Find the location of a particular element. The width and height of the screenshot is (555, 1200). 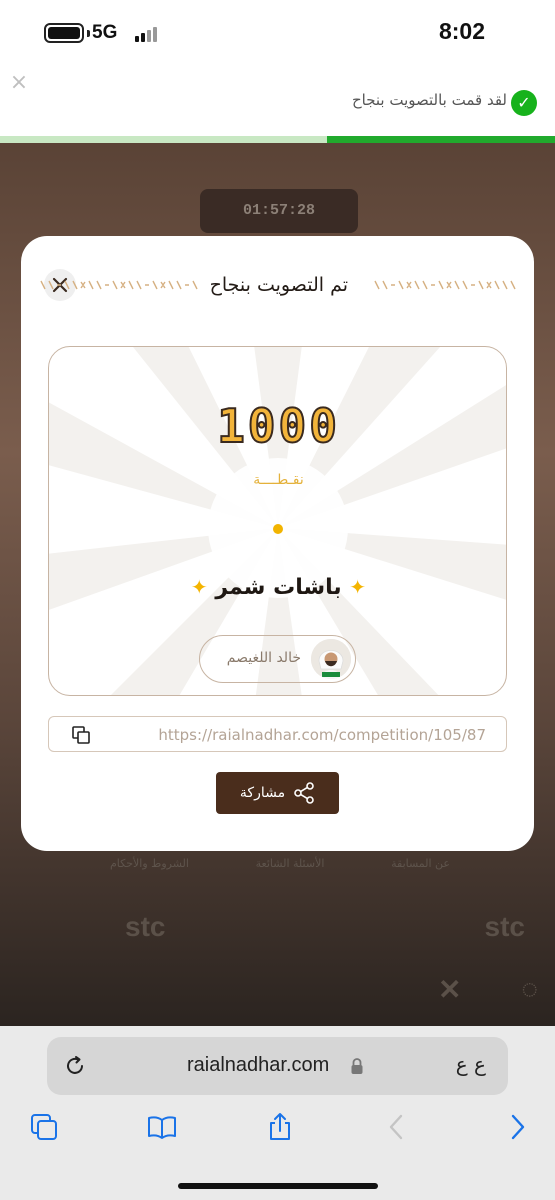

modal-title: تم التصويت بنجاح is located at coordinates (278, 285).